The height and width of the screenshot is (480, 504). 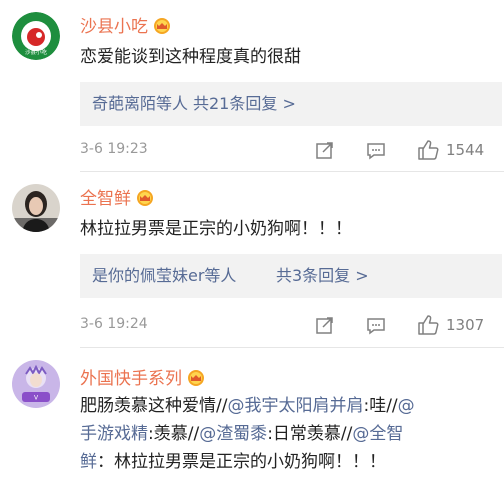 I want to click on text-line: 手游戏精:羡慕//@渣蜀黍:日常羡慕//@全智, so click(x=242, y=434).